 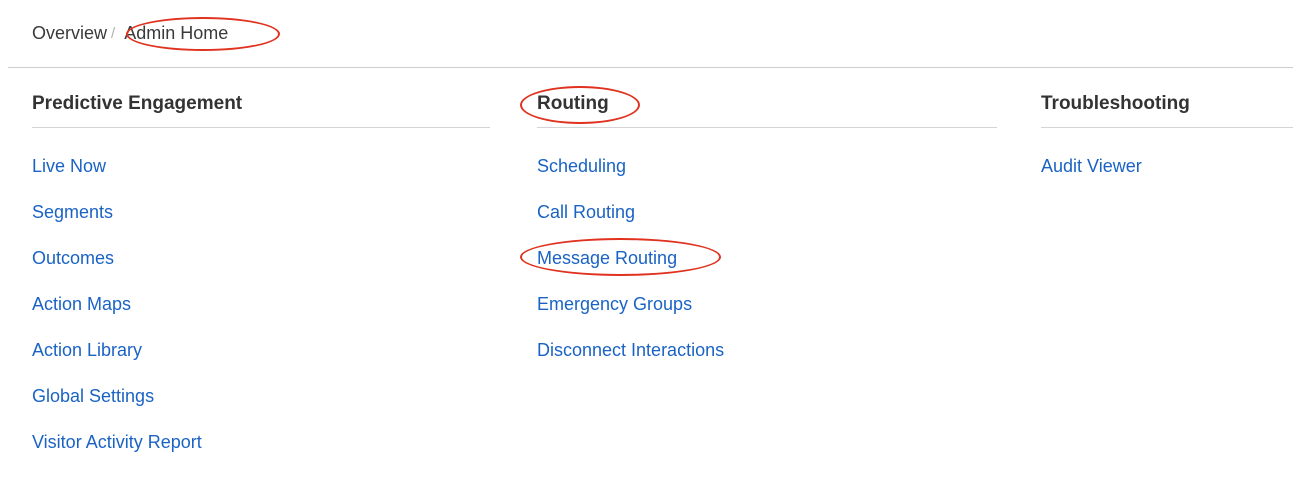 I want to click on link-scheduling: Scheduling, so click(x=581, y=166).